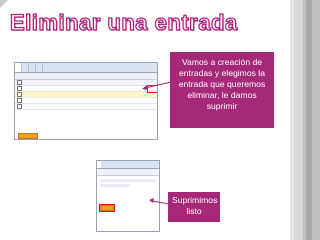 The image size is (320, 240). Describe the element at coordinates (28, 136) in the screenshot. I see `screenshot-button` at that location.